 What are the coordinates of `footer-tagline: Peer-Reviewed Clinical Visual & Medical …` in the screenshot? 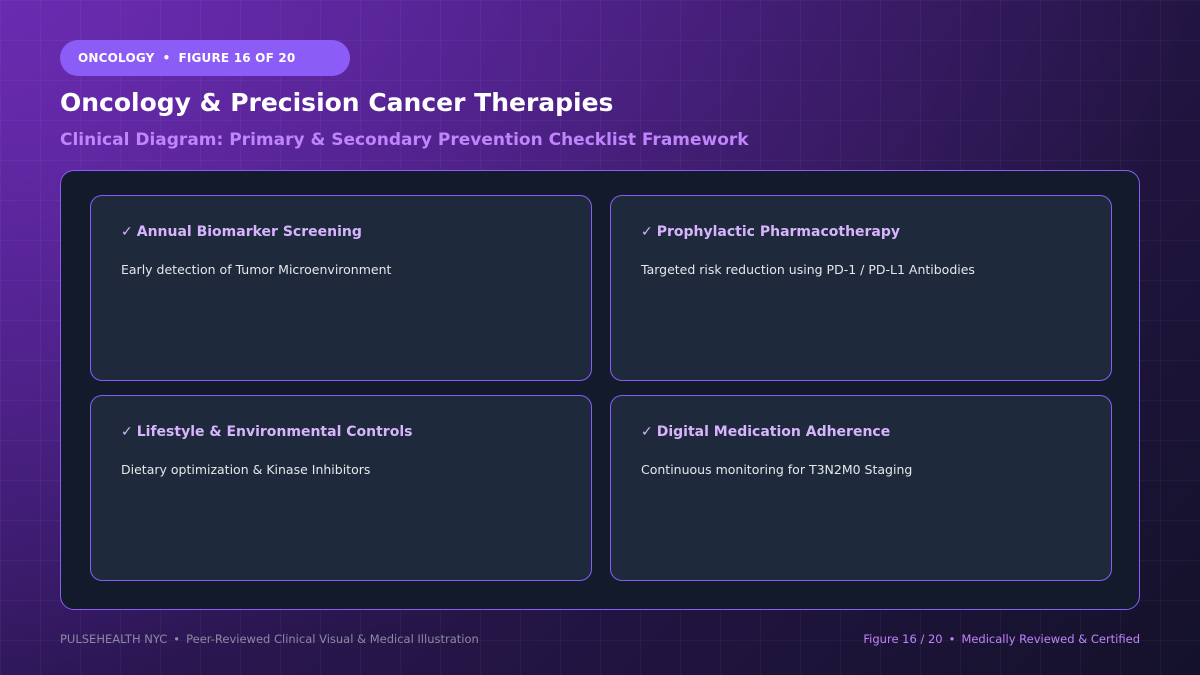 It's located at (332, 639).